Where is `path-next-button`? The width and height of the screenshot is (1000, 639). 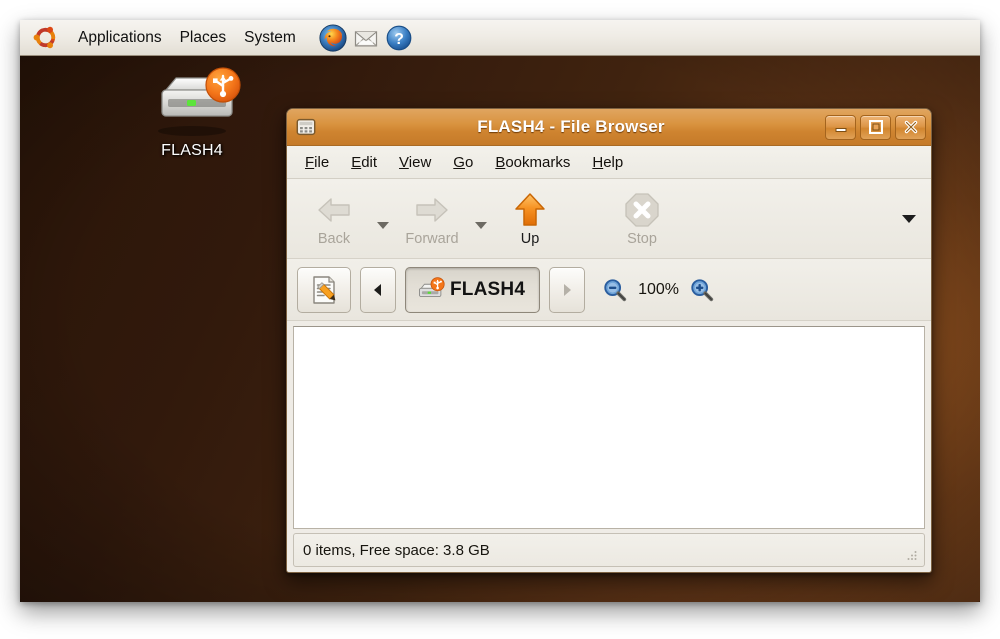 path-next-button is located at coordinates (567, 289).